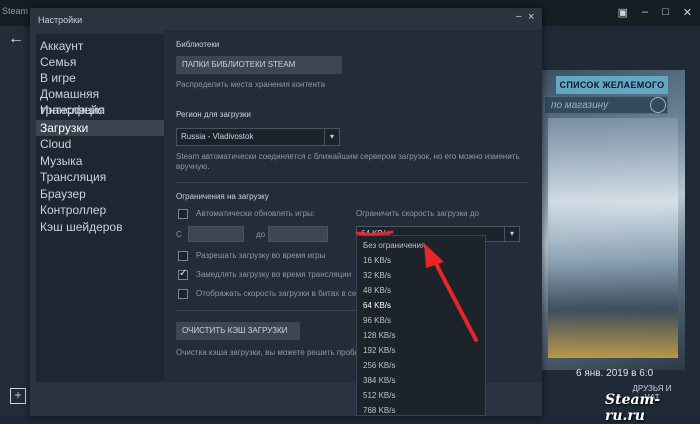 The image size is (700, 424). Describe the element at coordinates (665, 12) in the screenshot. I see `maximize-icon: □` at that location.